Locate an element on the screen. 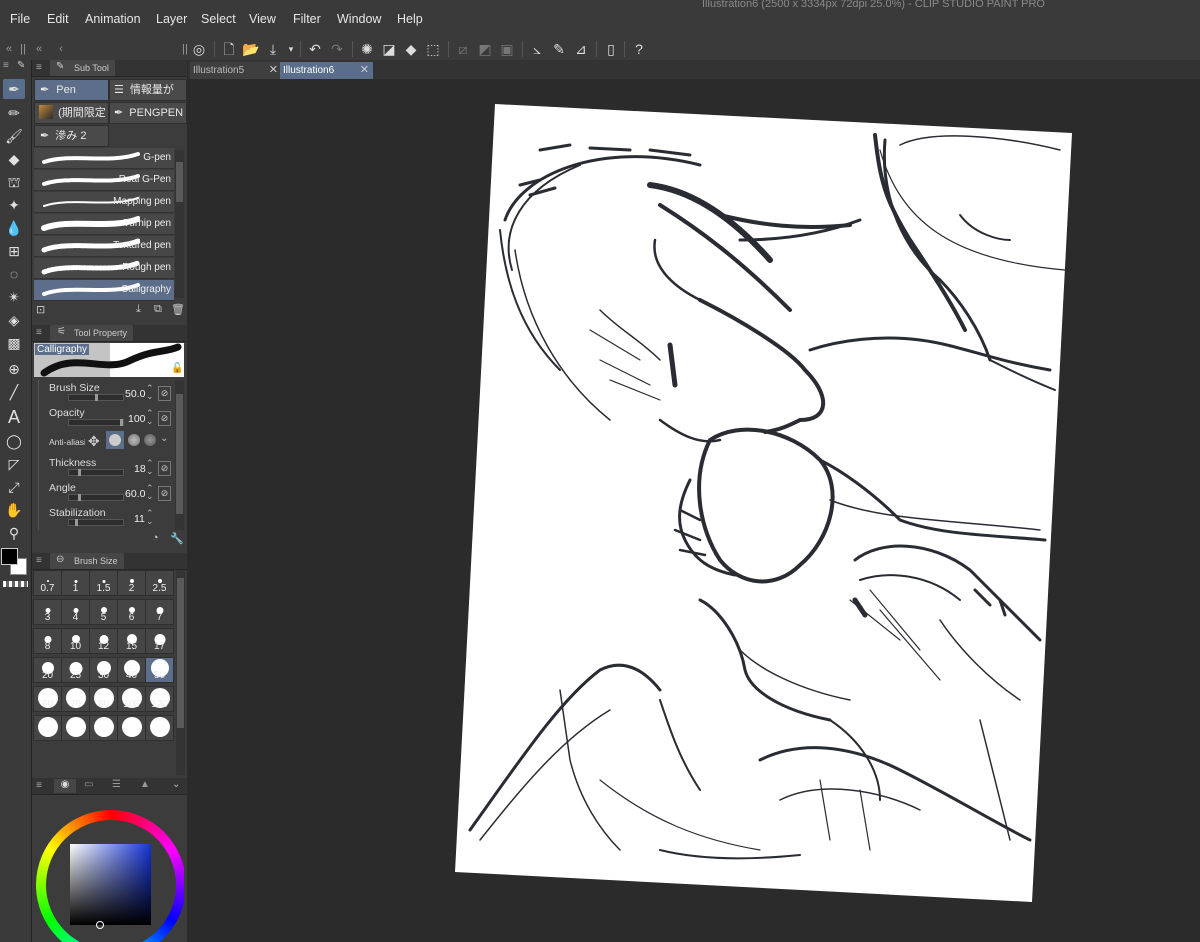 The height and width of the screenshot is (942, 1200). subtool-group-info: ☰ 情報量が is located at coordinates (148, 90).